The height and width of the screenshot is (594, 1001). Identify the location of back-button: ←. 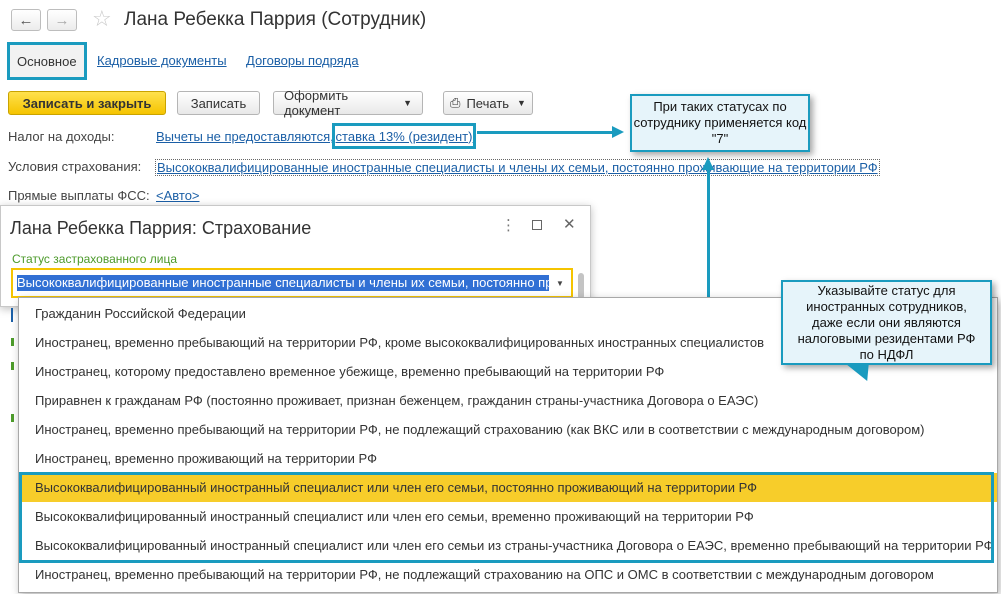
(26, 20).